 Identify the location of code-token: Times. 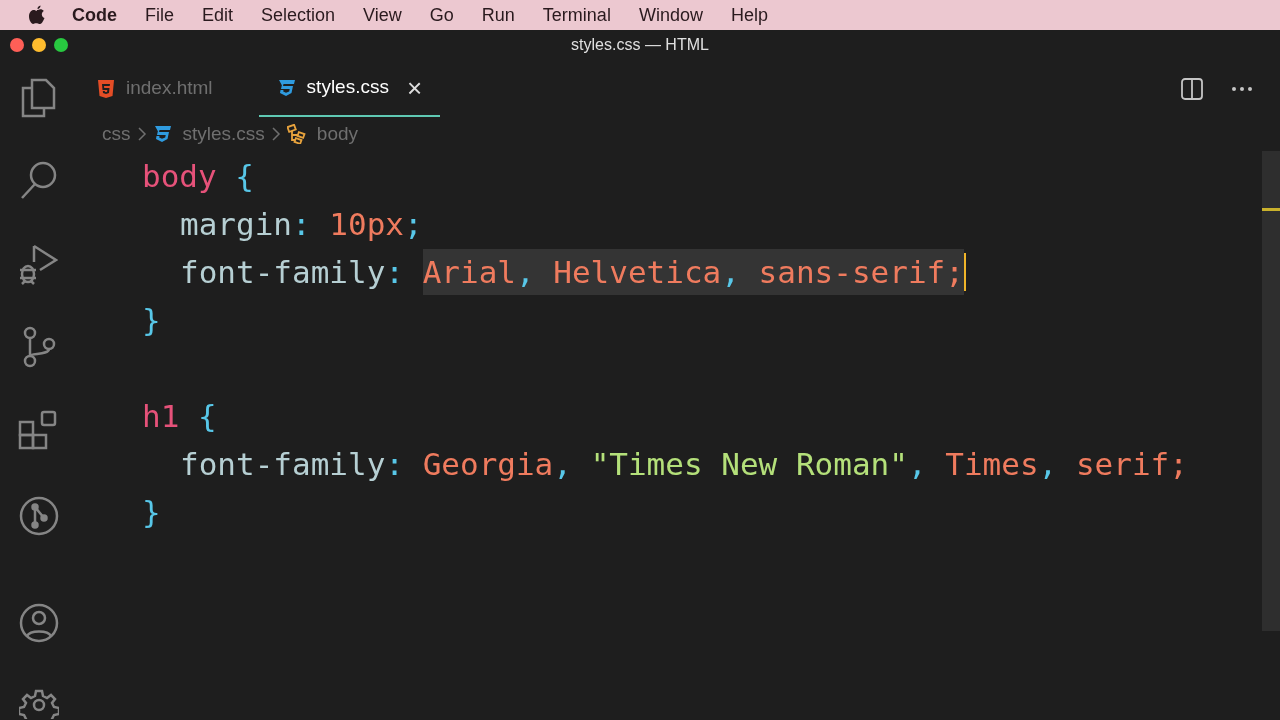
(992, 464).